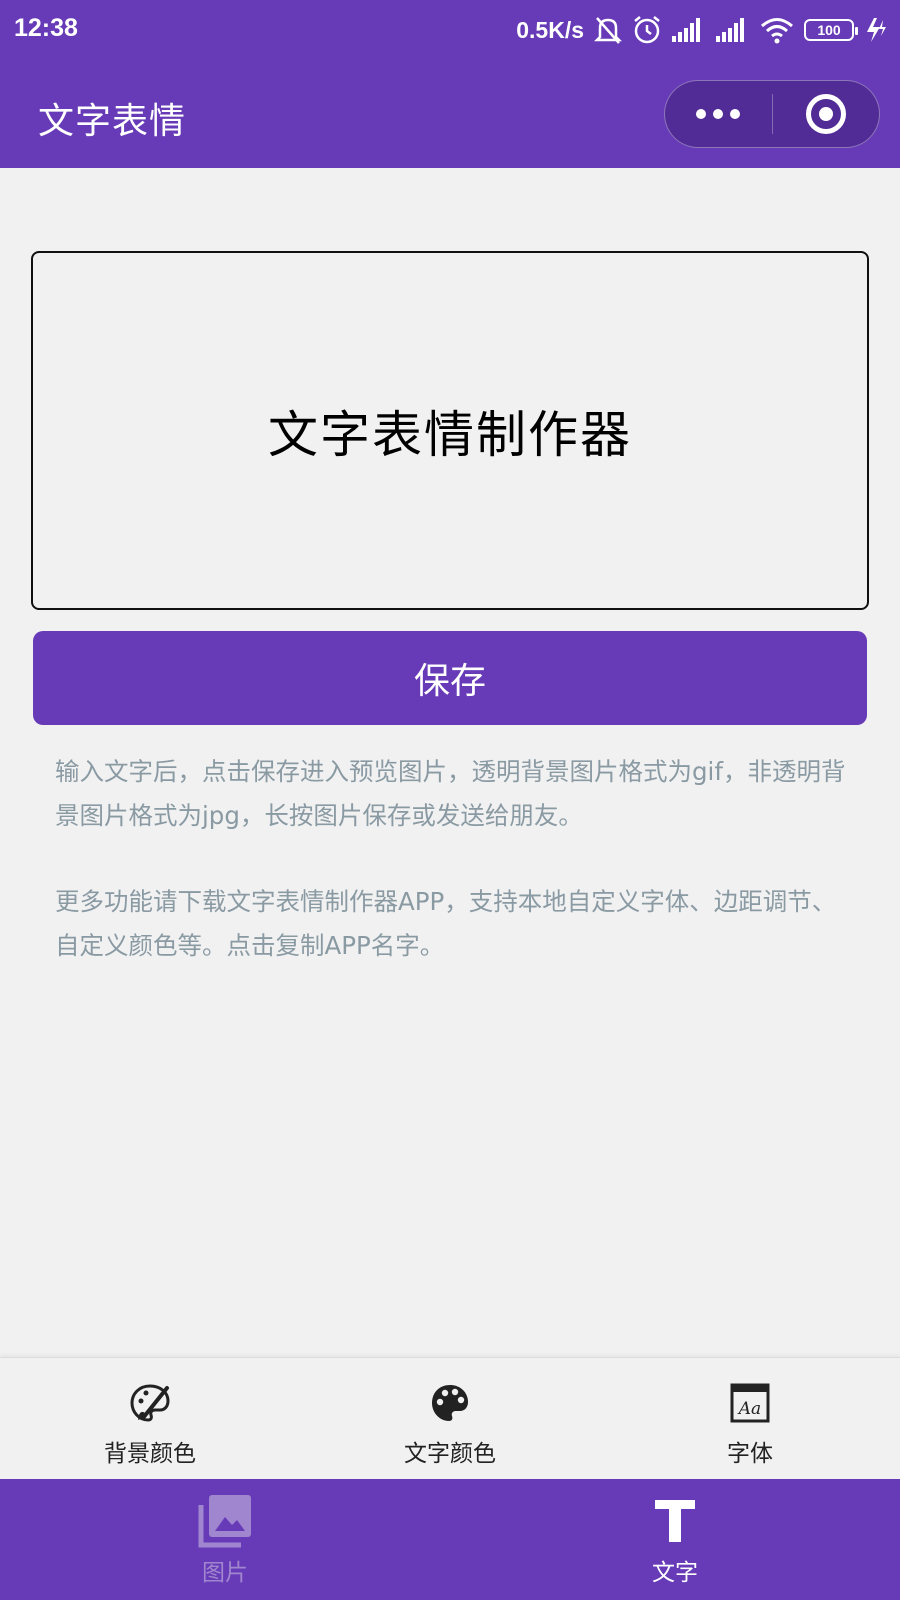 The height and width of the screenshot is (1600, 900). Describe the element at coordinates (225, 1573) in the screenshot. I see `tab-label: 图片` at that location.